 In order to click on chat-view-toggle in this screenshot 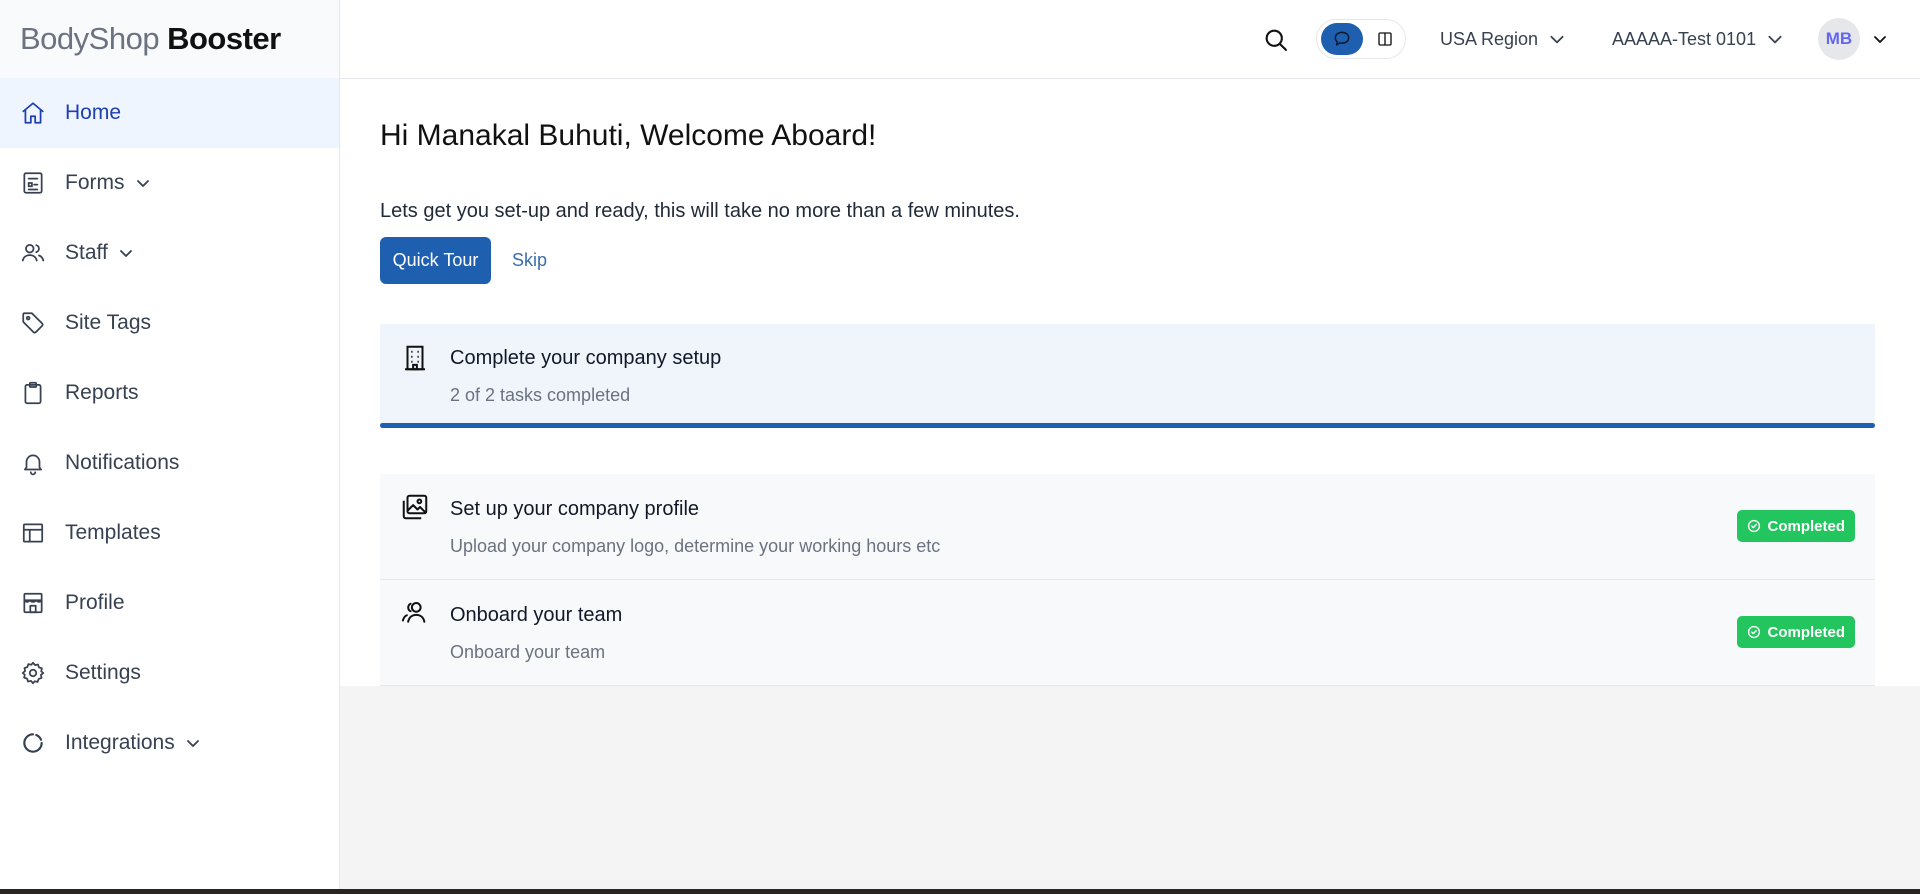, I will do `click(1342, 39)`.